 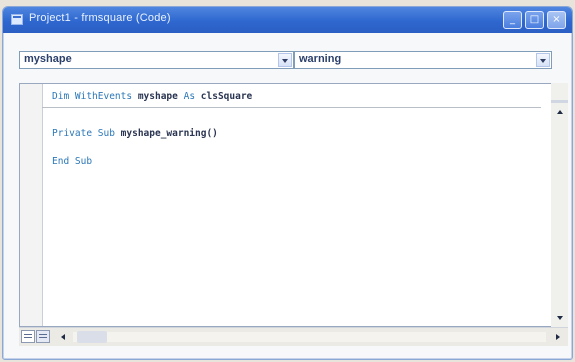 I want to click on title-bar: Project1 - frmsquare (Code) _ □ ×, so click(x=287, y=20).